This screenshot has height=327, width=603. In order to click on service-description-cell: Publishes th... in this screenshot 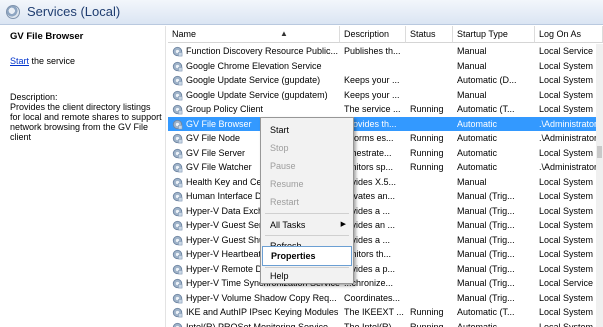, I will do `click(372, 51)`.